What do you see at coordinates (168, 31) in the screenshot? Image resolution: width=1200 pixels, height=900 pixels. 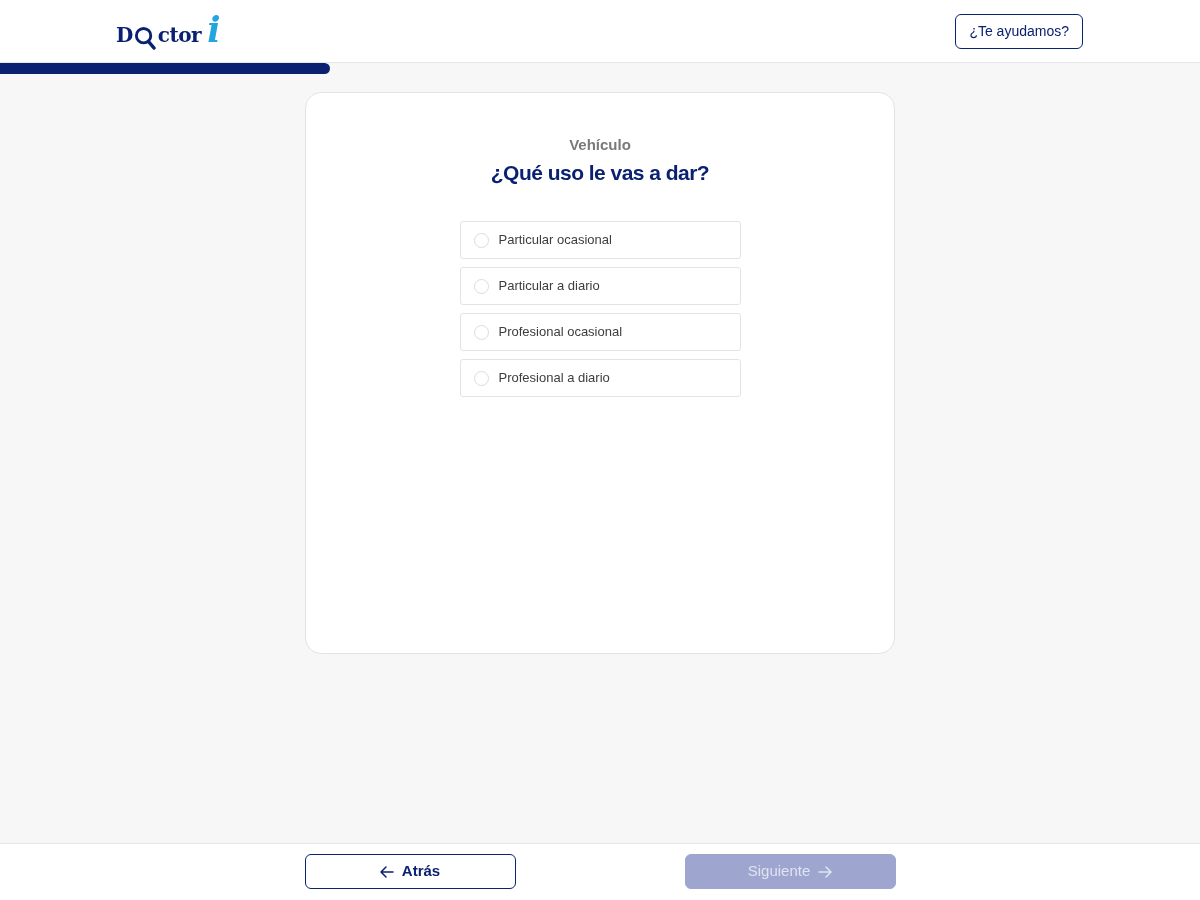 I see `logo: D ctor i` at bounding box center [168, 31].